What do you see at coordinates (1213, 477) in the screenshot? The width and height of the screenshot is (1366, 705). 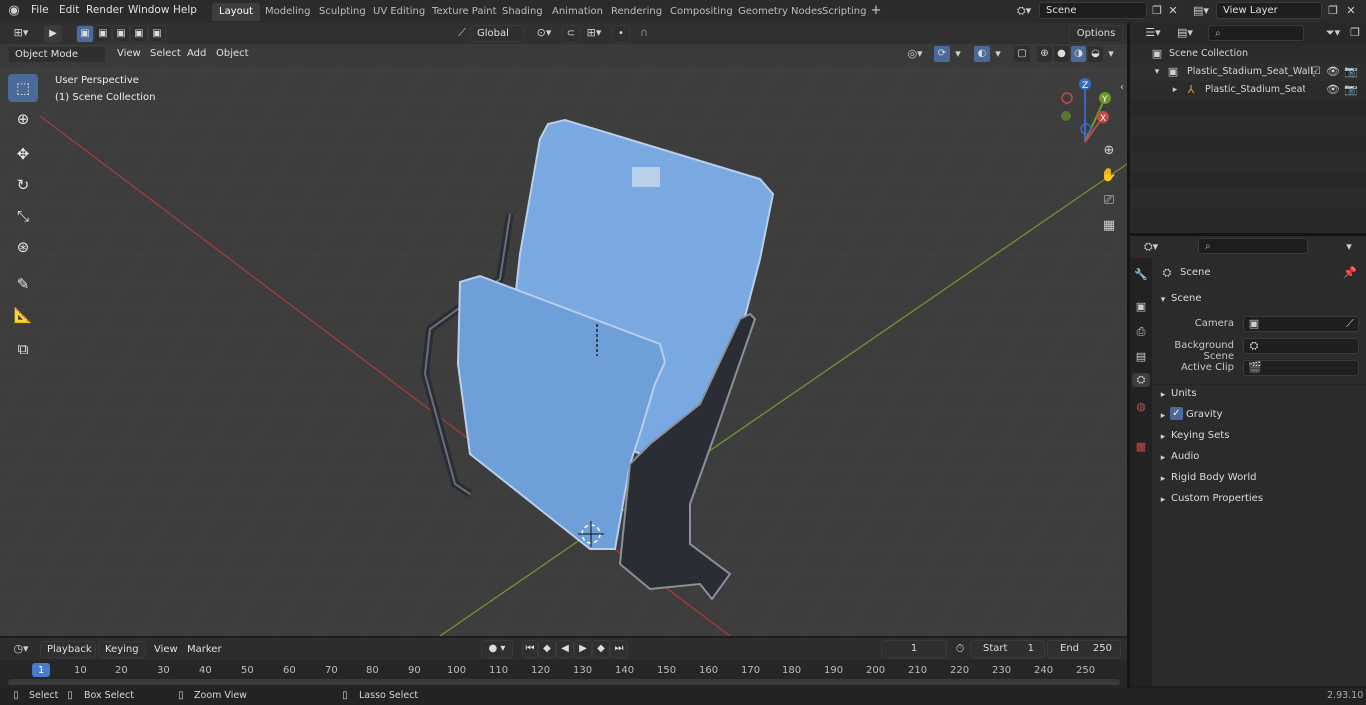 I see `section-rigid-body-world: Rigid Body World` at bounding box center [1213, 477].